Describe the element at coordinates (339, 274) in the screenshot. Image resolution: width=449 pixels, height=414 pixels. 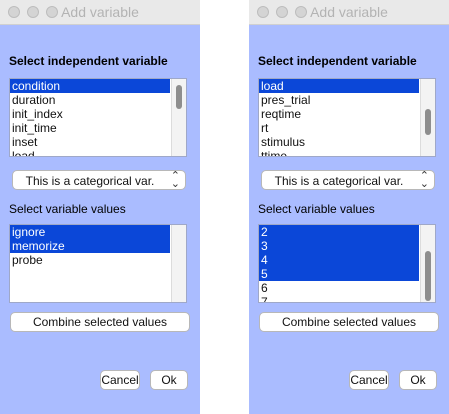
I see `list-item: 5` at that location.